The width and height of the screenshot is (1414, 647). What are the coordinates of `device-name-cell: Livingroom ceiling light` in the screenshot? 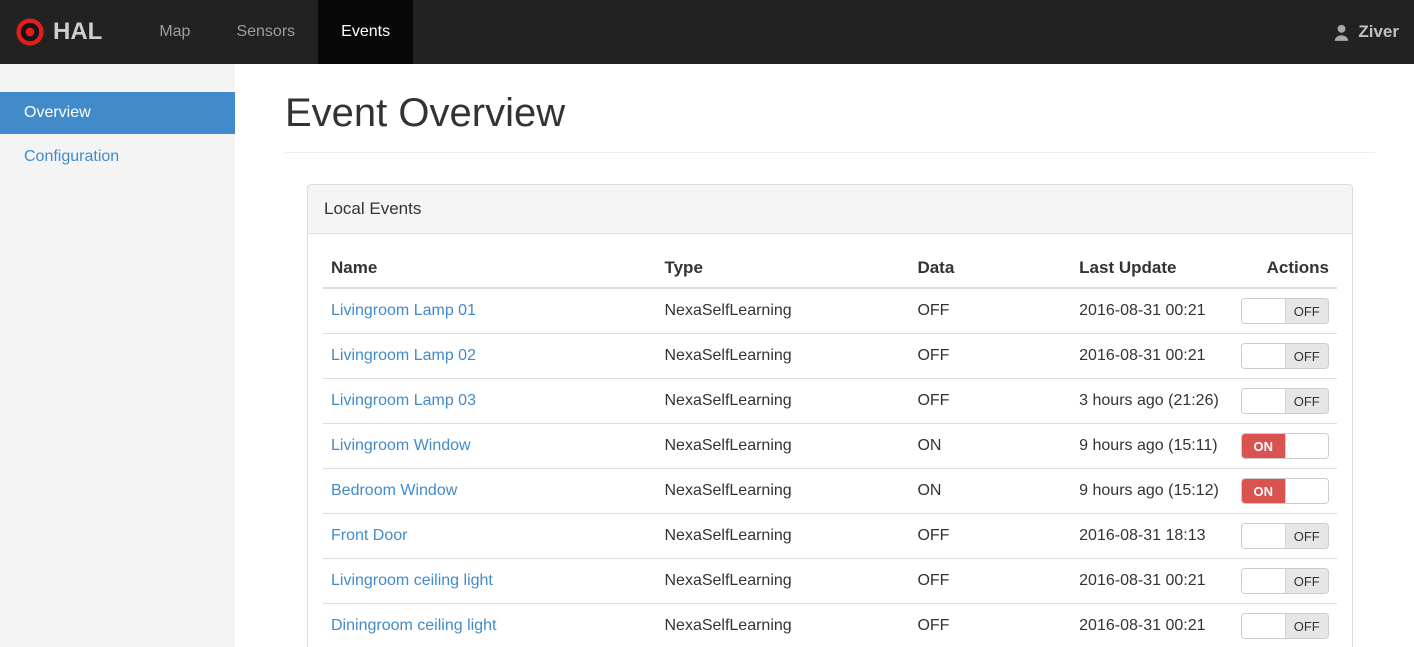 It's located at (490, 581).